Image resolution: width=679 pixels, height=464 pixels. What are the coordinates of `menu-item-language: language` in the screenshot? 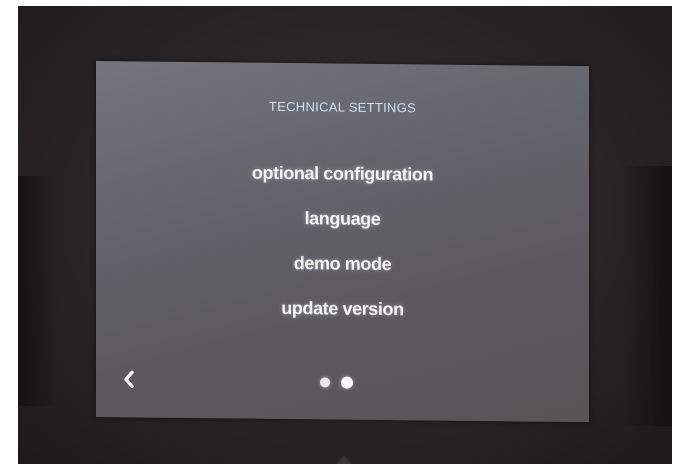 It's located at (342, 219).